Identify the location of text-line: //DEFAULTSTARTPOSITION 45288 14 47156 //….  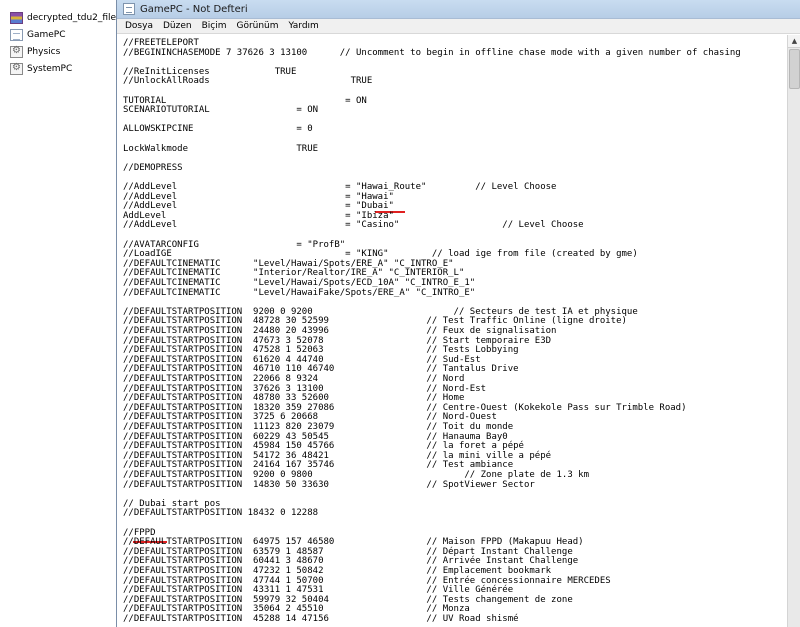
(321, 619).